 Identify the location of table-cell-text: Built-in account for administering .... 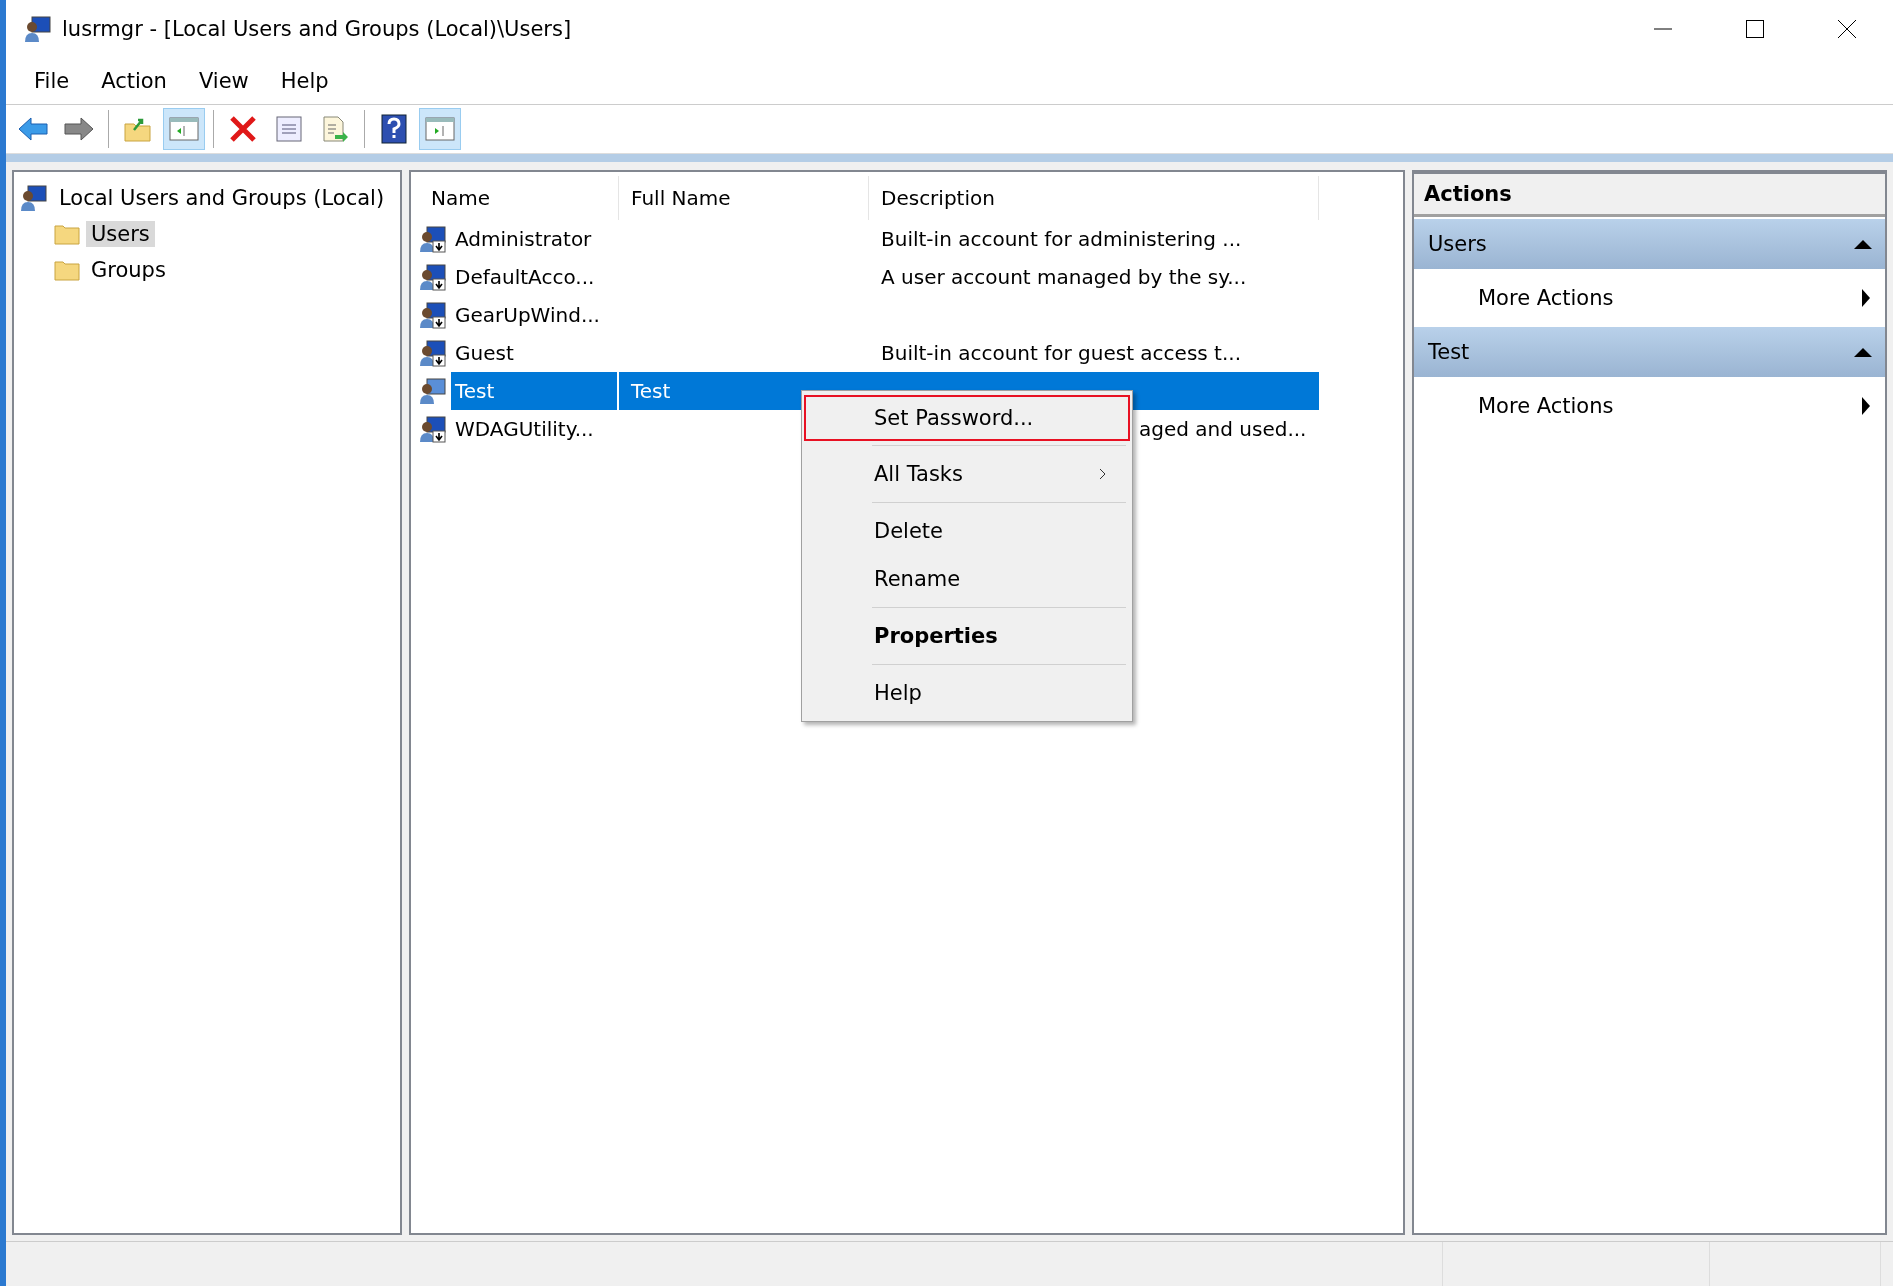
(1061, 239).